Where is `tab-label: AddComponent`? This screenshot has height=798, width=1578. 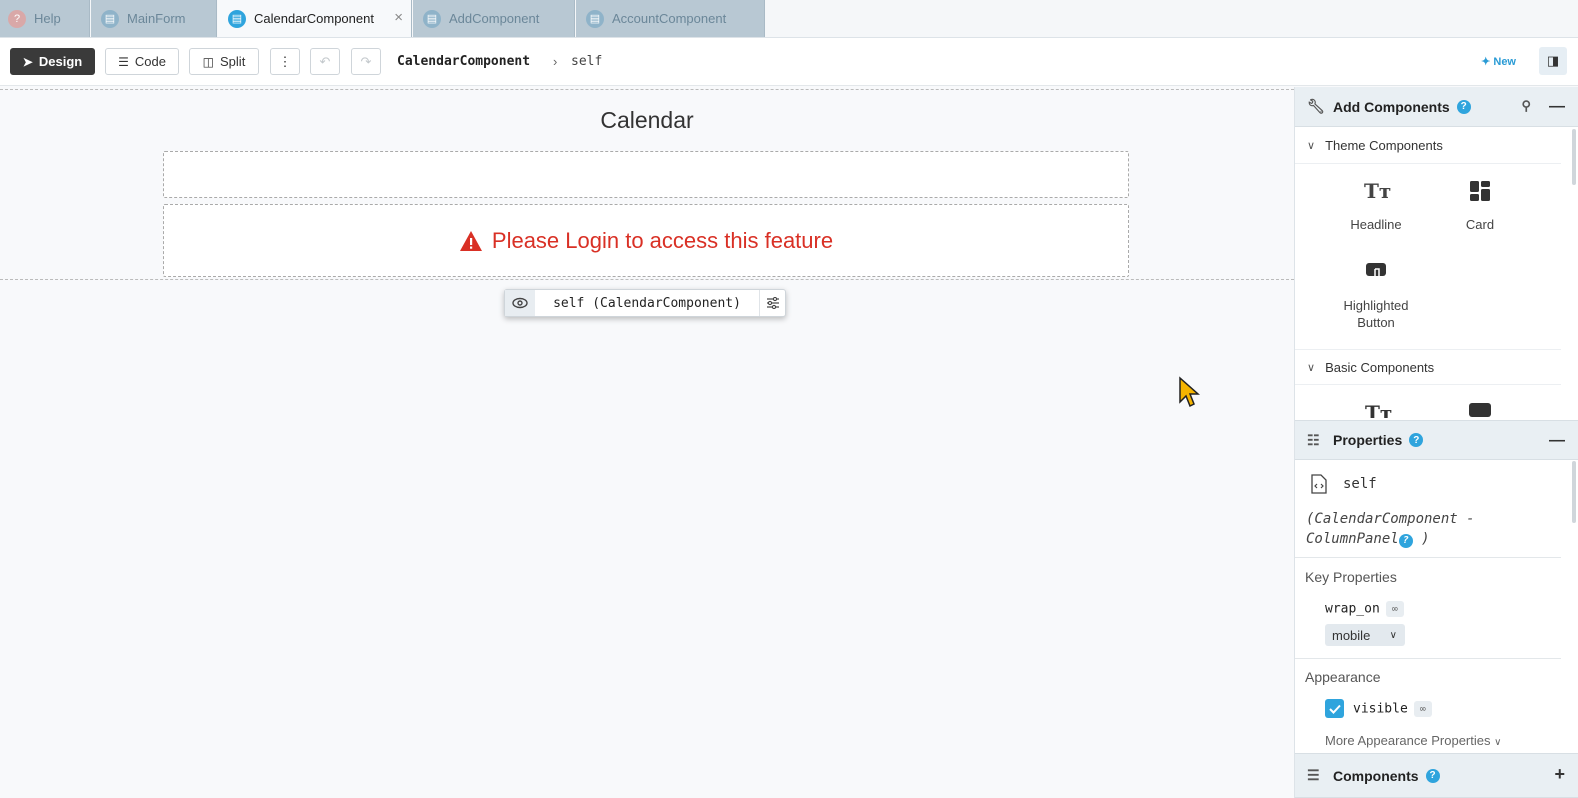 tab-label: AddComponent is located at coordinates (494, 18).